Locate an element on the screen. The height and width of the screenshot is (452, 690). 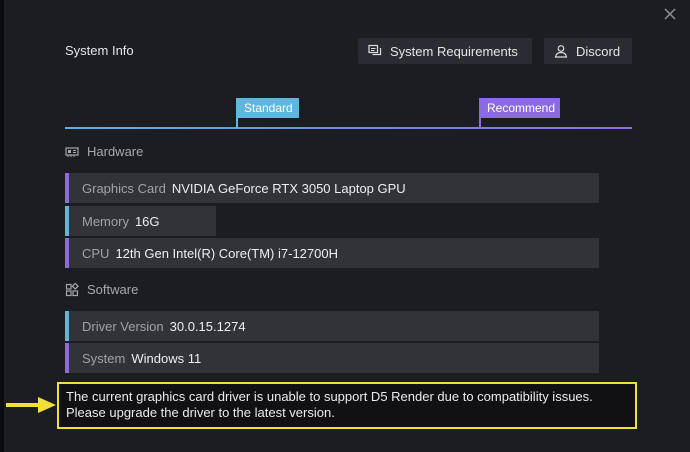
row-value: 30.0.15.1274 is located at coordinates (207, 326).